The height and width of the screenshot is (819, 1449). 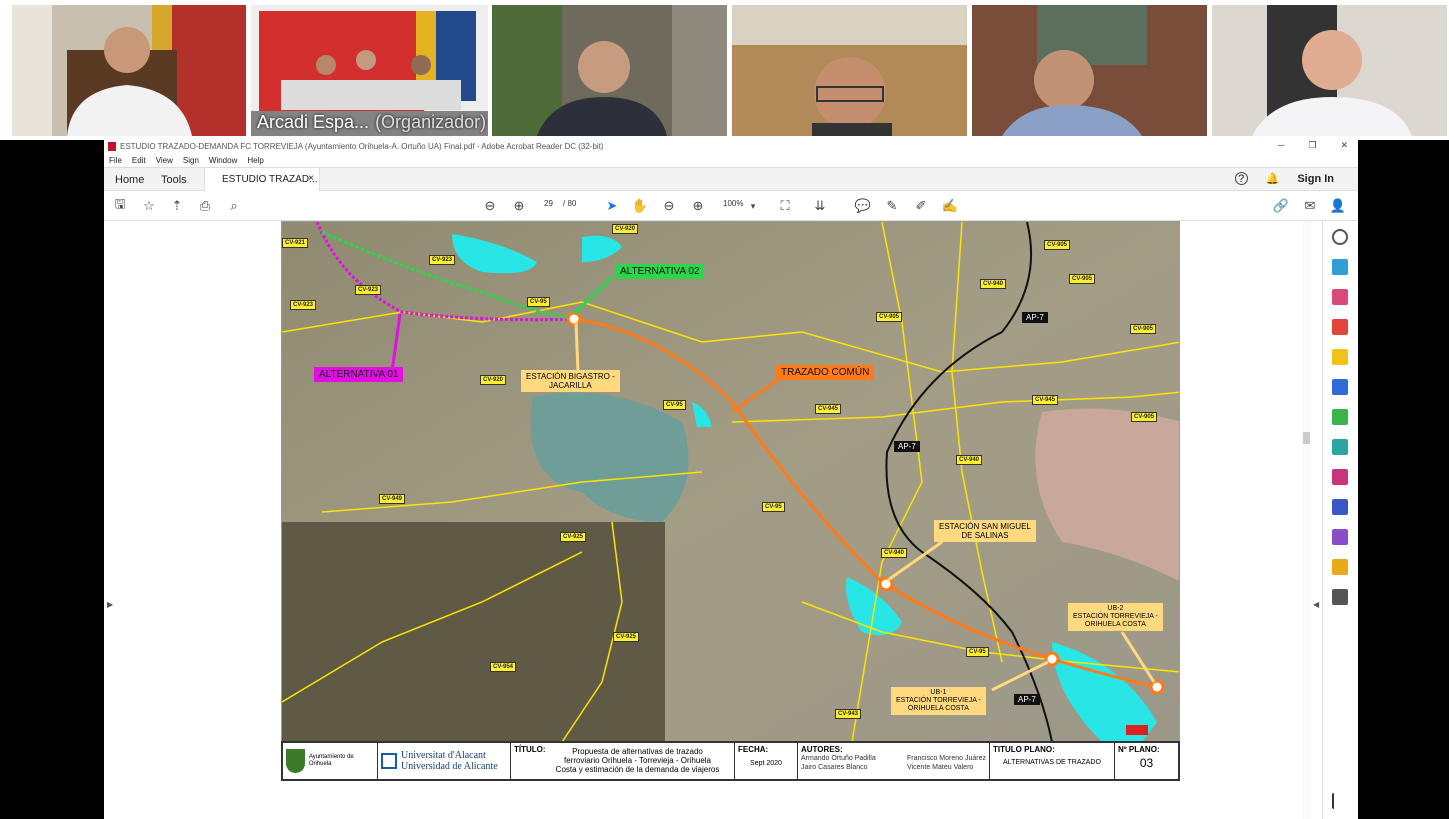 What do you see at coordinates (490, 206) in the screenshot?
I see `previous-page-icon: ⊖` at bounding box center [490, 206].